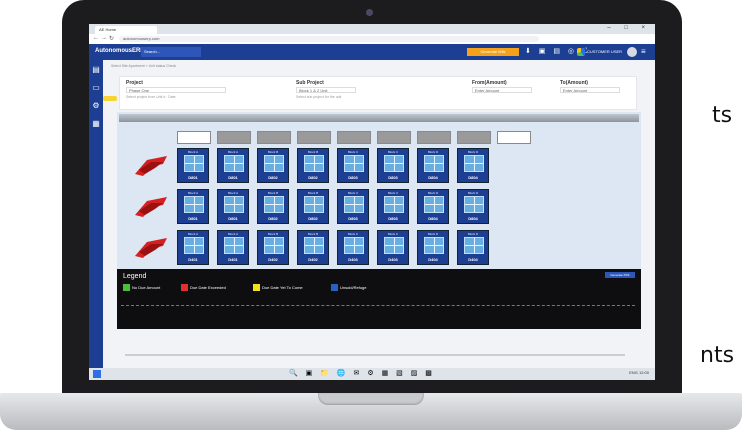 The image size is (742, 430). Describe the element at coordinates (126, 30) in the screenshot. I see `browser-tab: AE Home` at that location.